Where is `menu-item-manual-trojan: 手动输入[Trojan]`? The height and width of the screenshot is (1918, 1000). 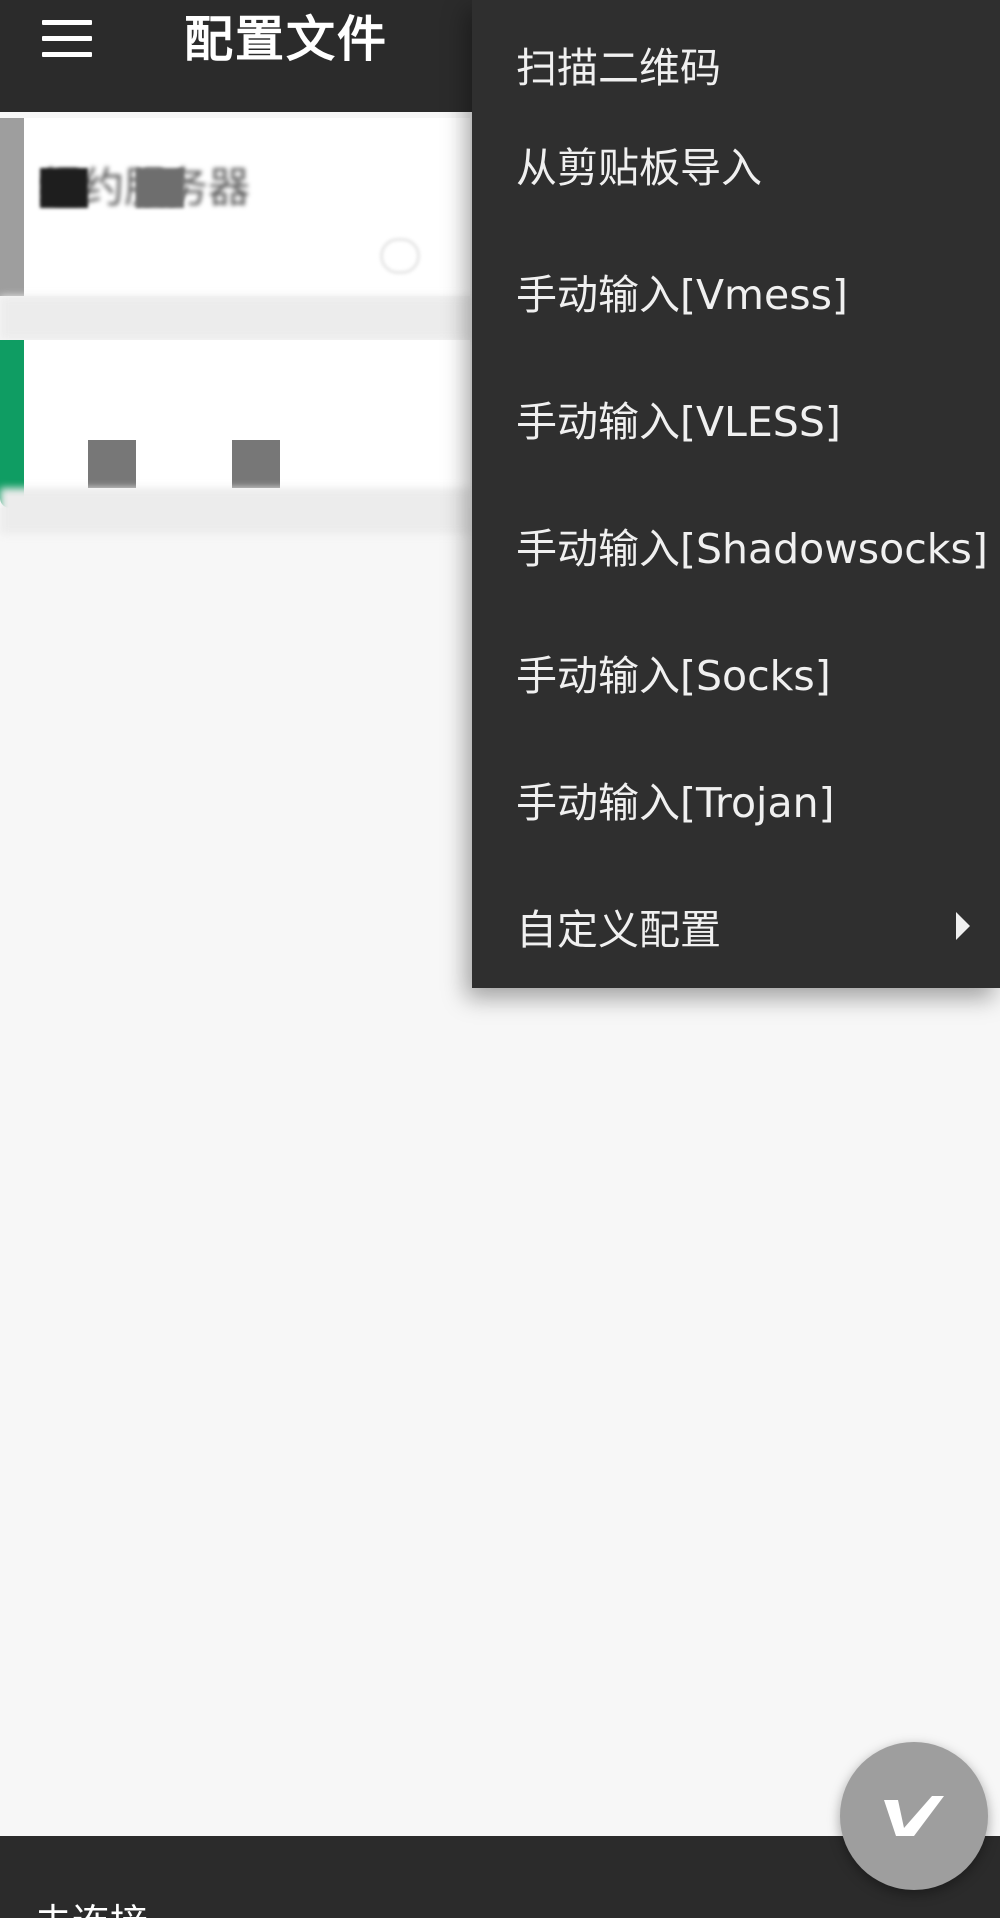
menu-item-manual-trojan: 手动输入[Trojan] is located at coordinates (736, 798).